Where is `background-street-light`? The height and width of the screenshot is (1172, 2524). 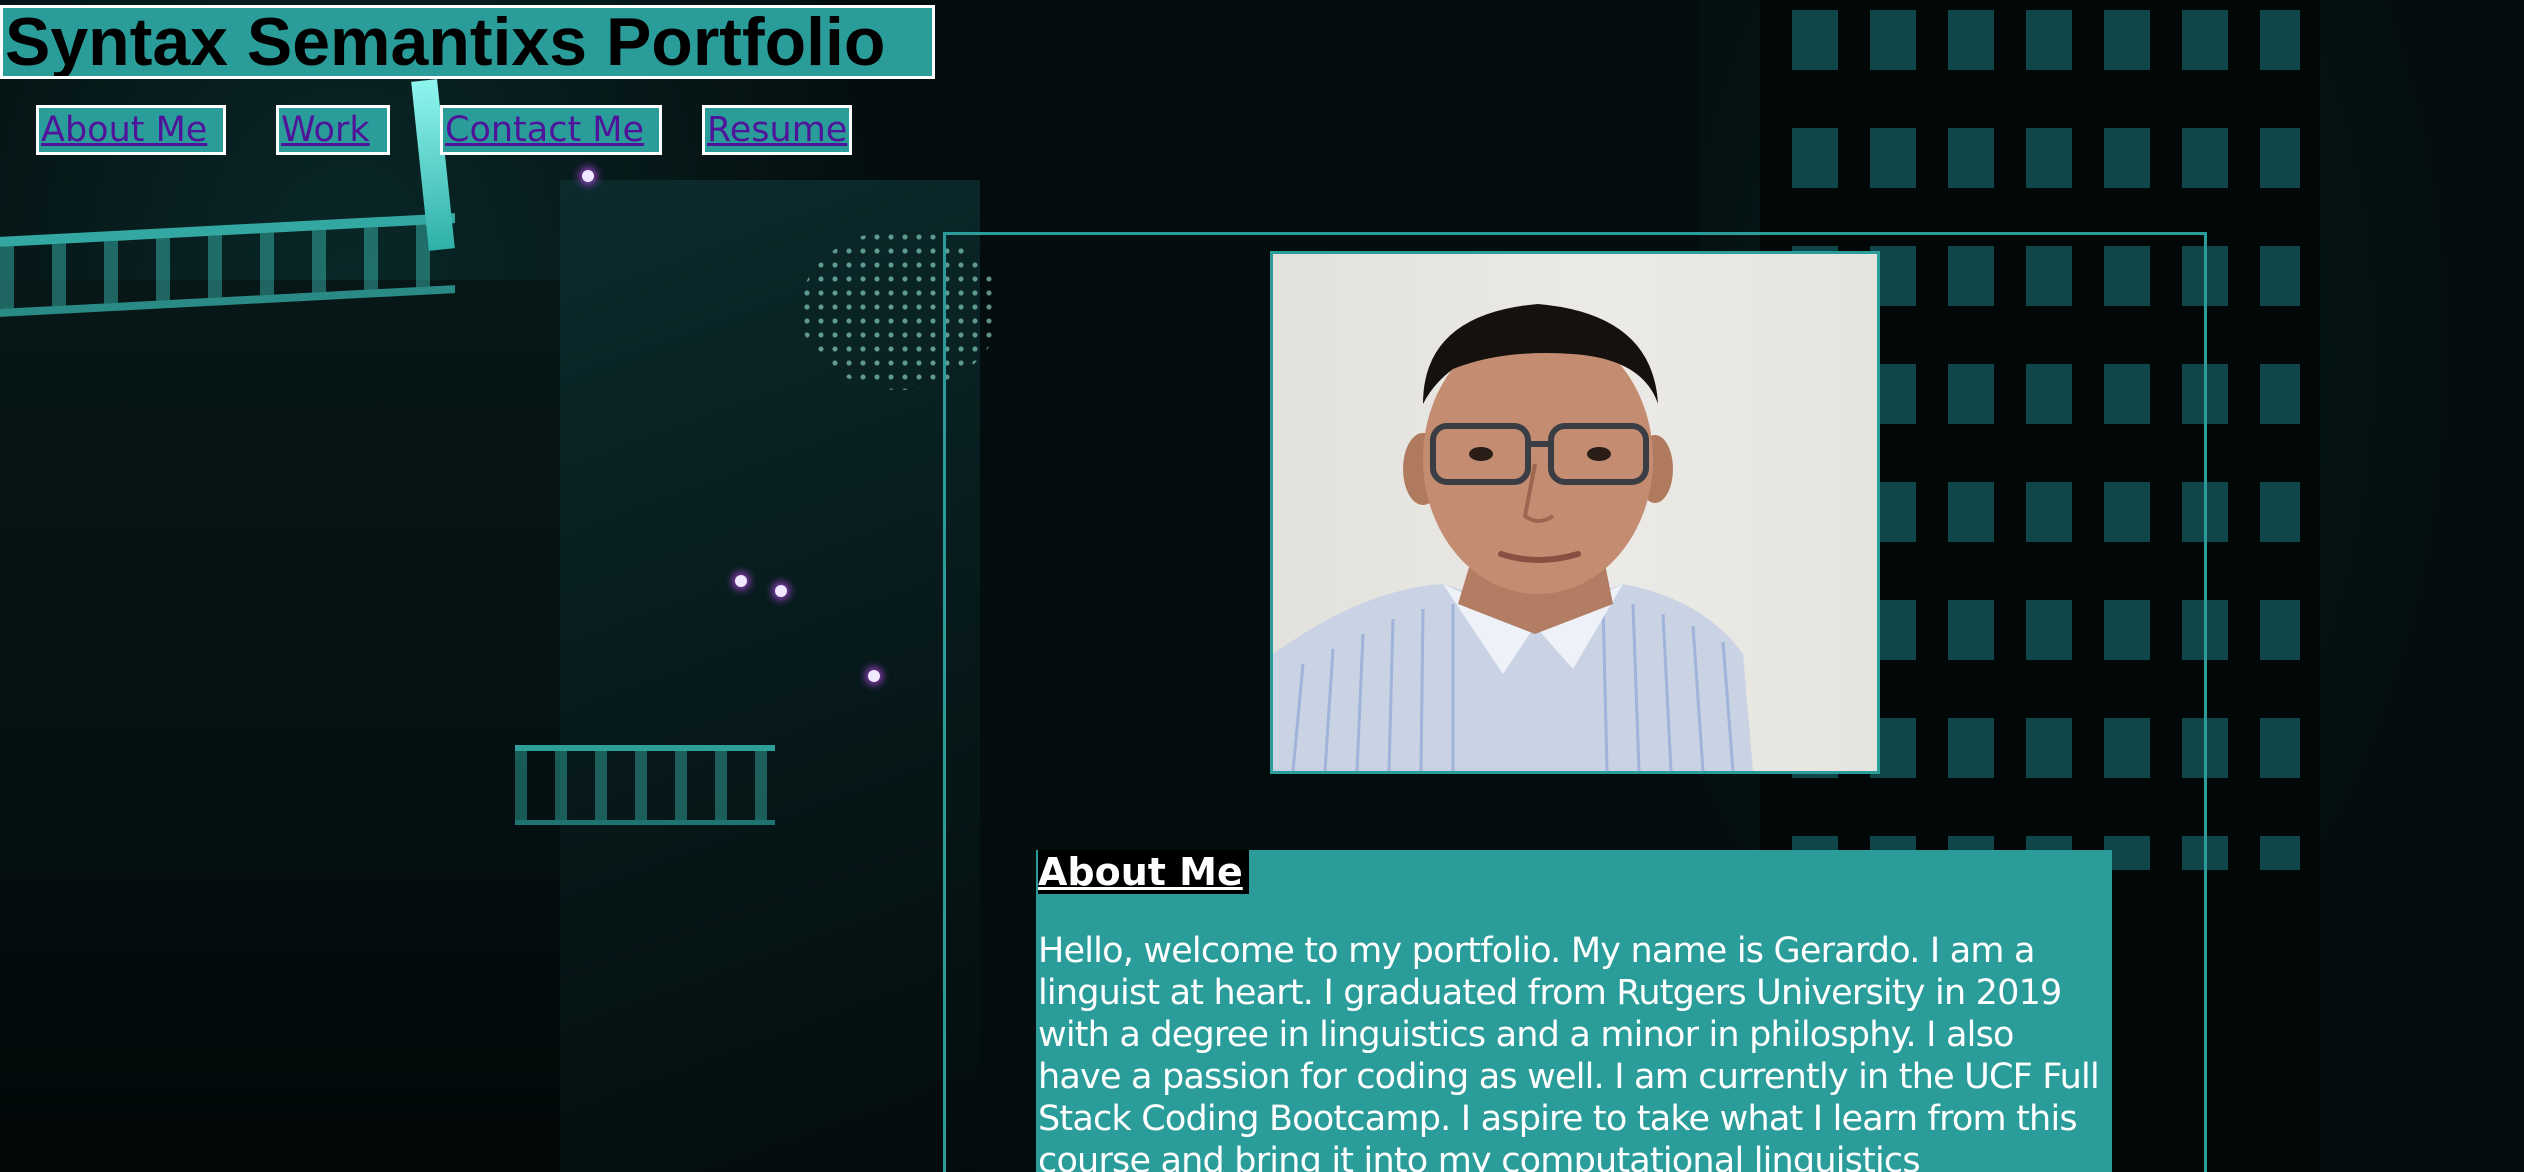
background-street-light is located at coordinates (588, 176).